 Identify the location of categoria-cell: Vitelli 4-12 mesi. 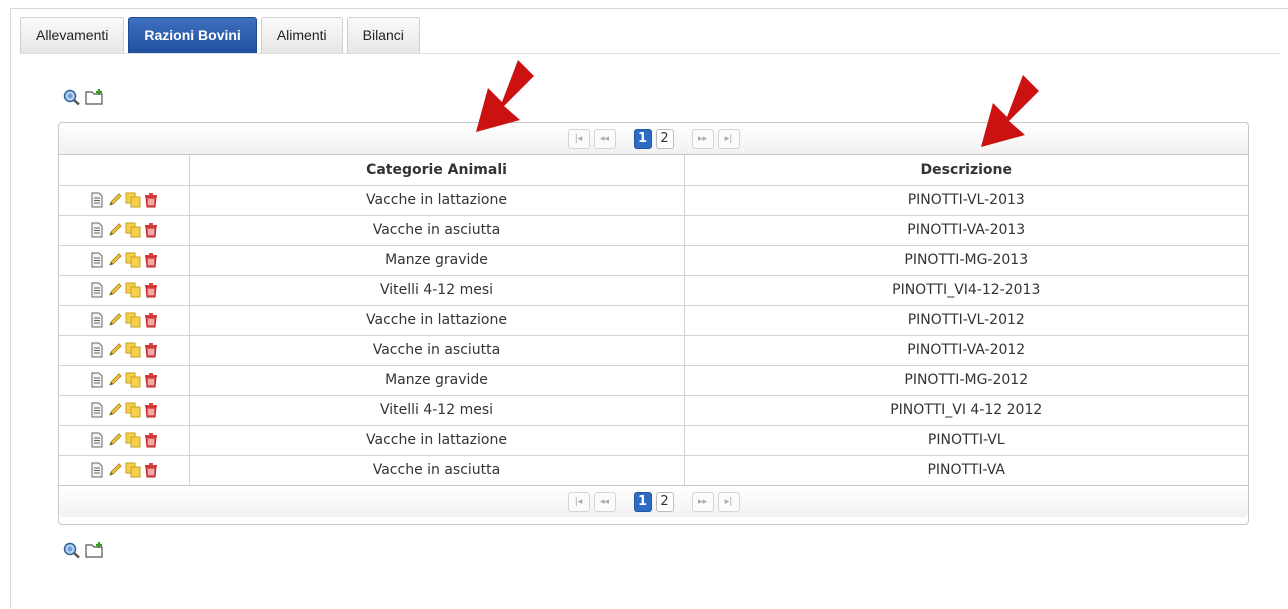
(436, 290).